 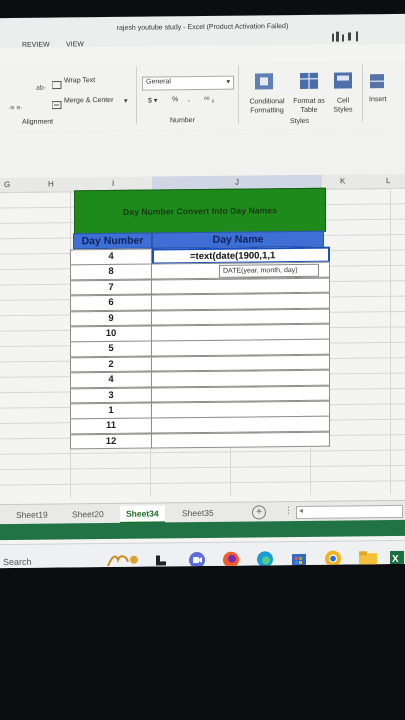 What do you see at coordinates (241, 440) in the screenshot?
I see `day-name-cell` at bounding box center [241, 440].